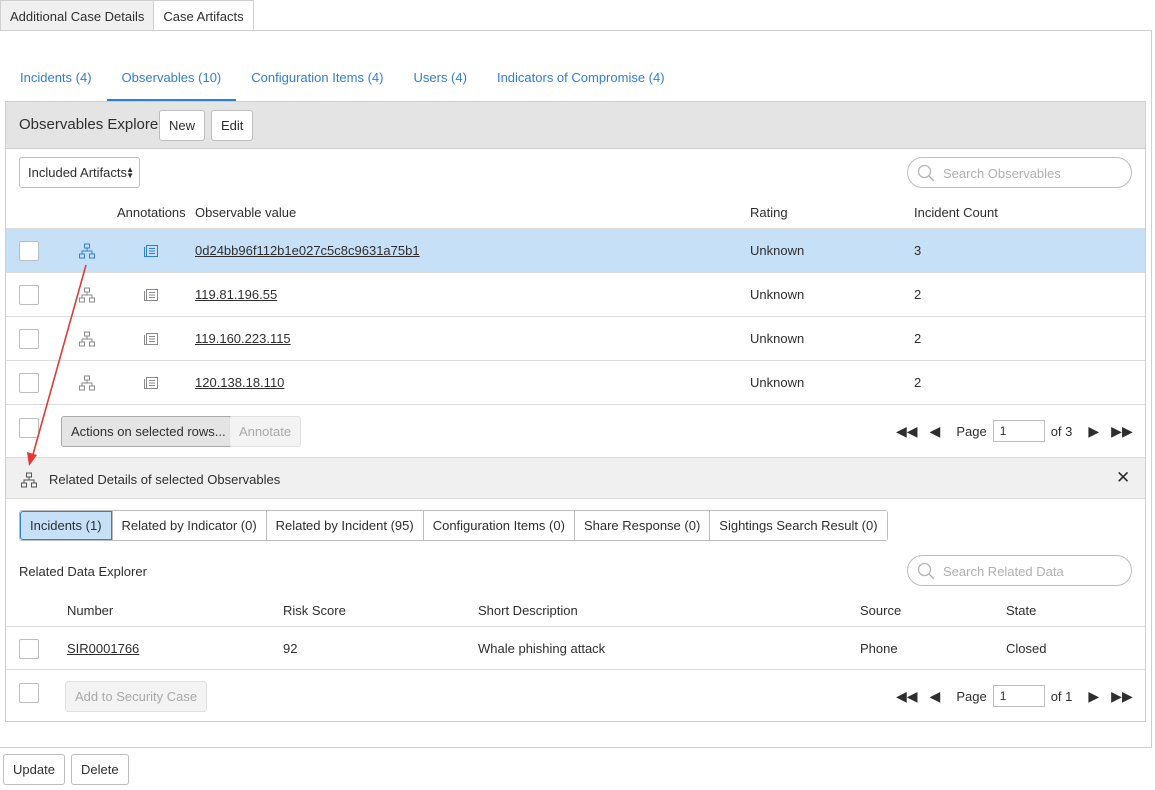  Describe the element at coordinates (232, 125) in the screenshot. I see `edit-button: Edit` at that location.